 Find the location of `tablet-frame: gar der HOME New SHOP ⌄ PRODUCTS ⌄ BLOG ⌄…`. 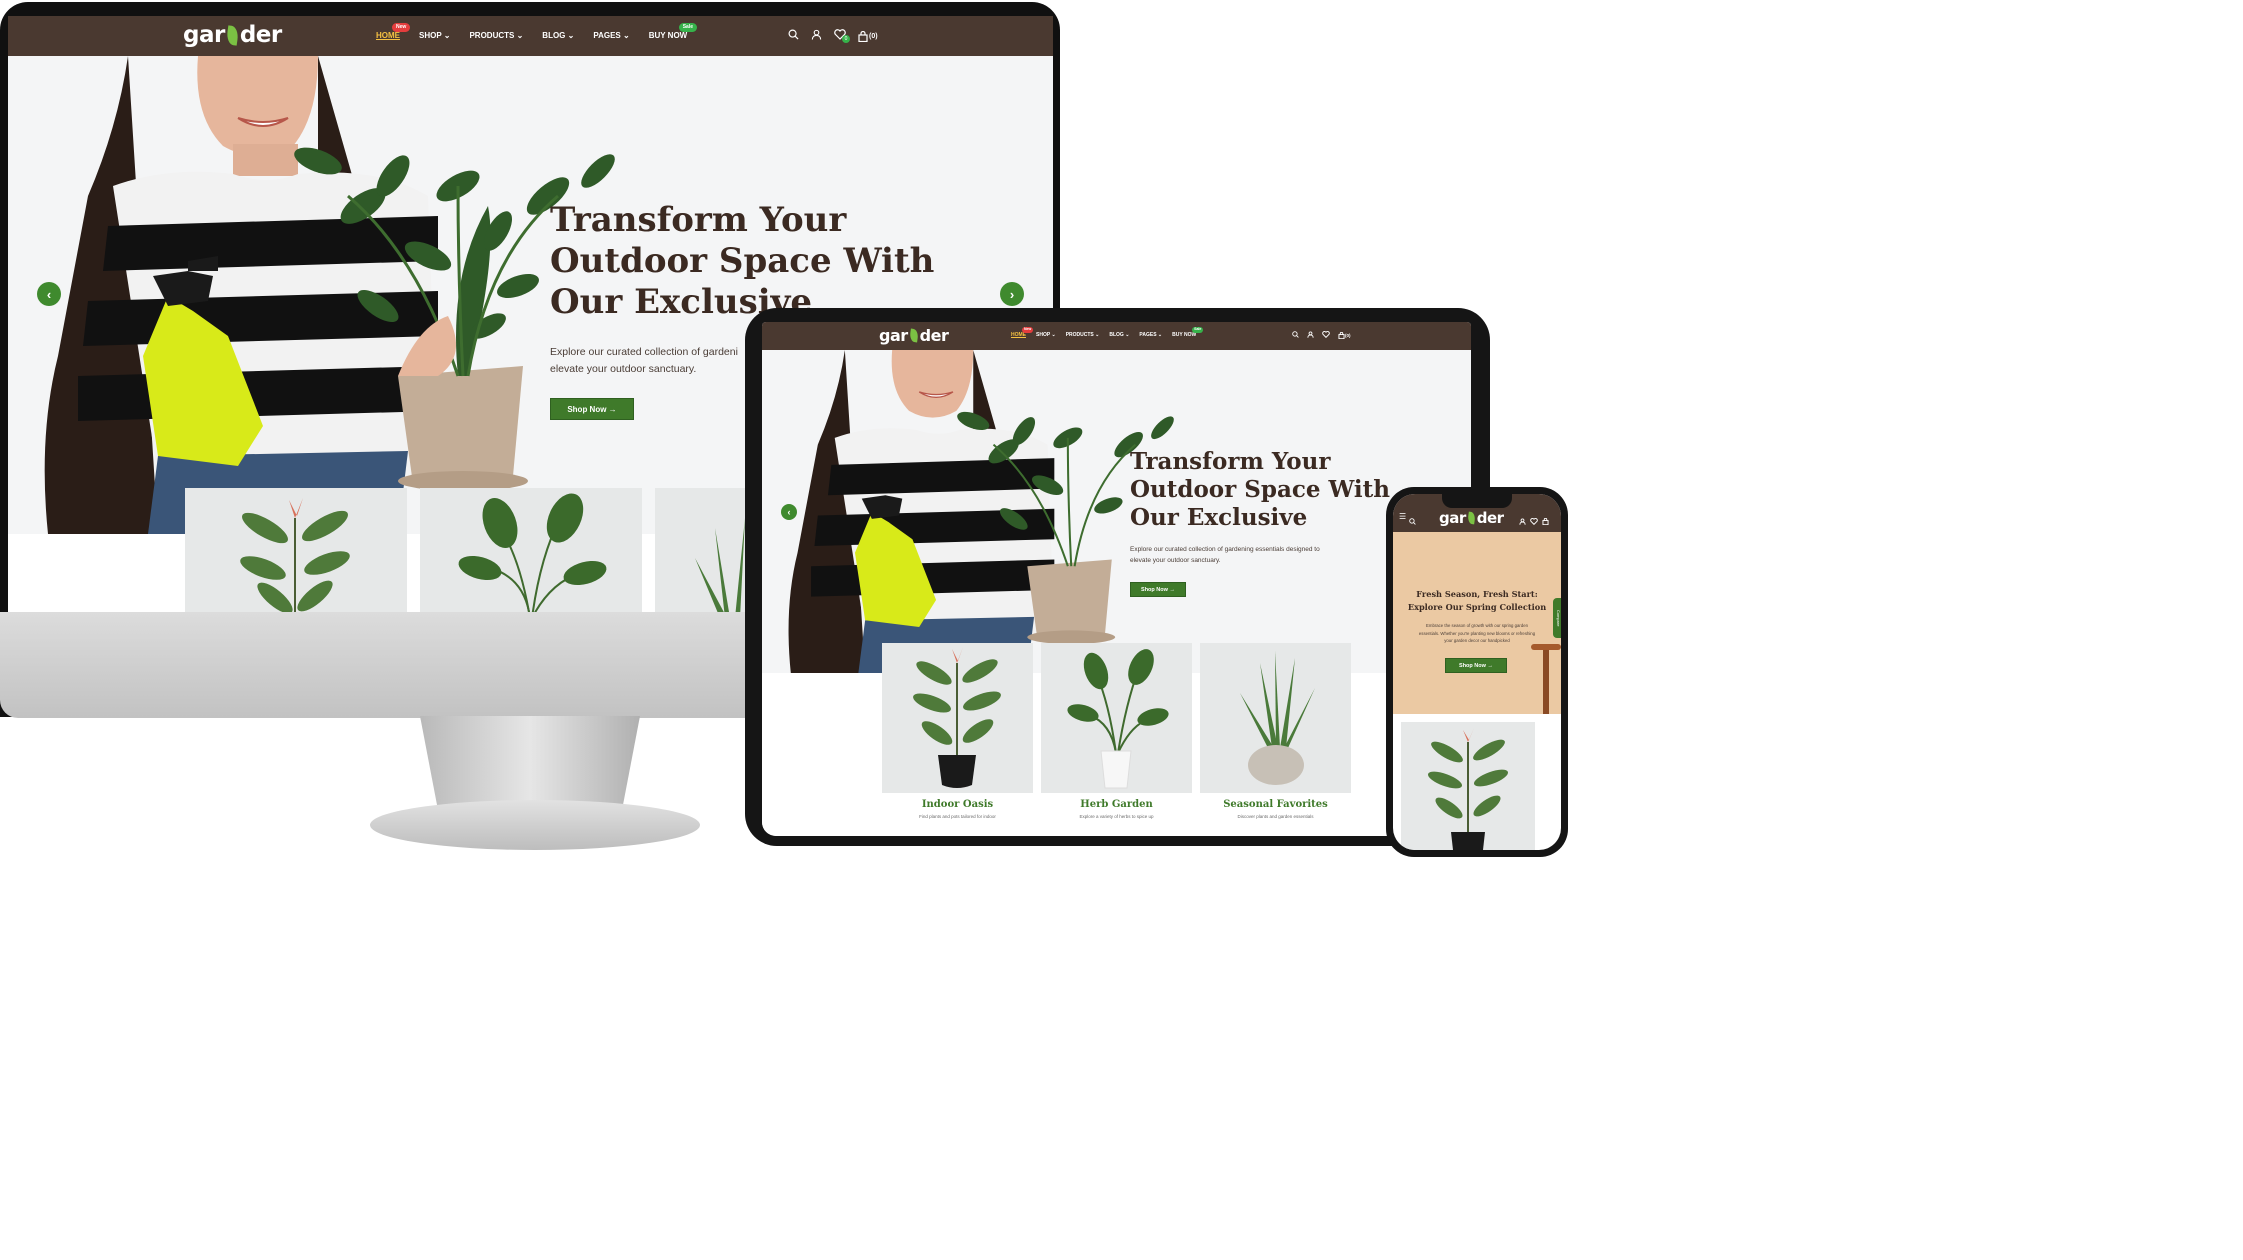

tablet-frame: gar der HOME New SHOP ⌄ PRODUCTS ⌄ BLOG ⌄… is located at coordinates (1117, 577).